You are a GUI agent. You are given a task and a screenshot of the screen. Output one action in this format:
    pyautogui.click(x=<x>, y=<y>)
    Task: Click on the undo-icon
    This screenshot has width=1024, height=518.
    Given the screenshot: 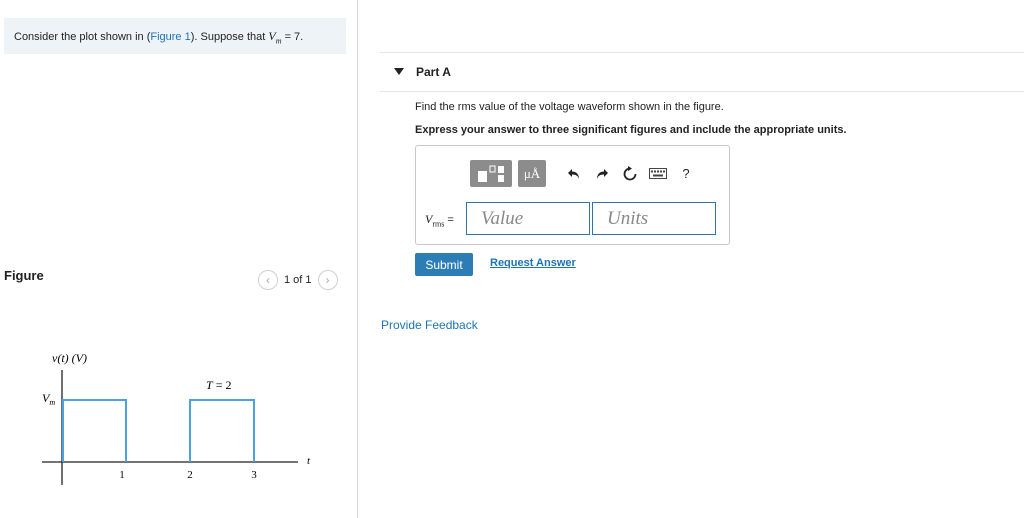 What is the action you would take?
    pyautogui.click(x=573, y=173)
    